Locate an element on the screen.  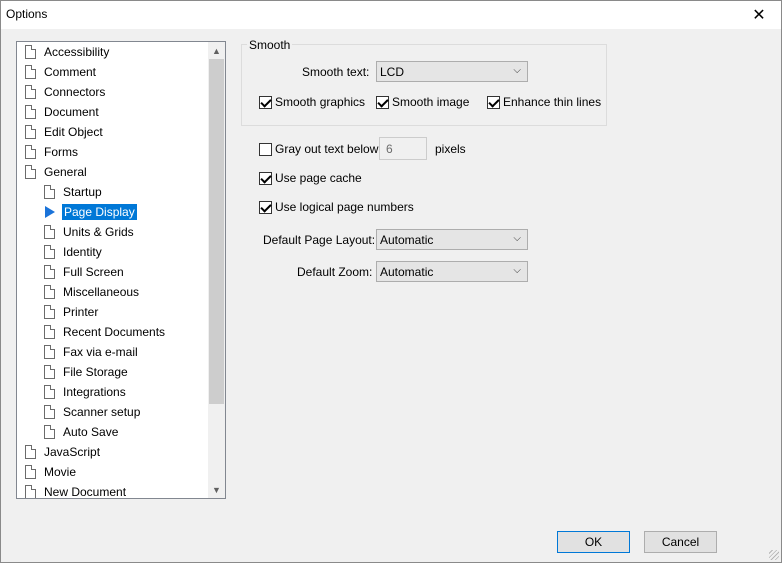
tree-item-label: Comment is located at coordinates (70, 72).